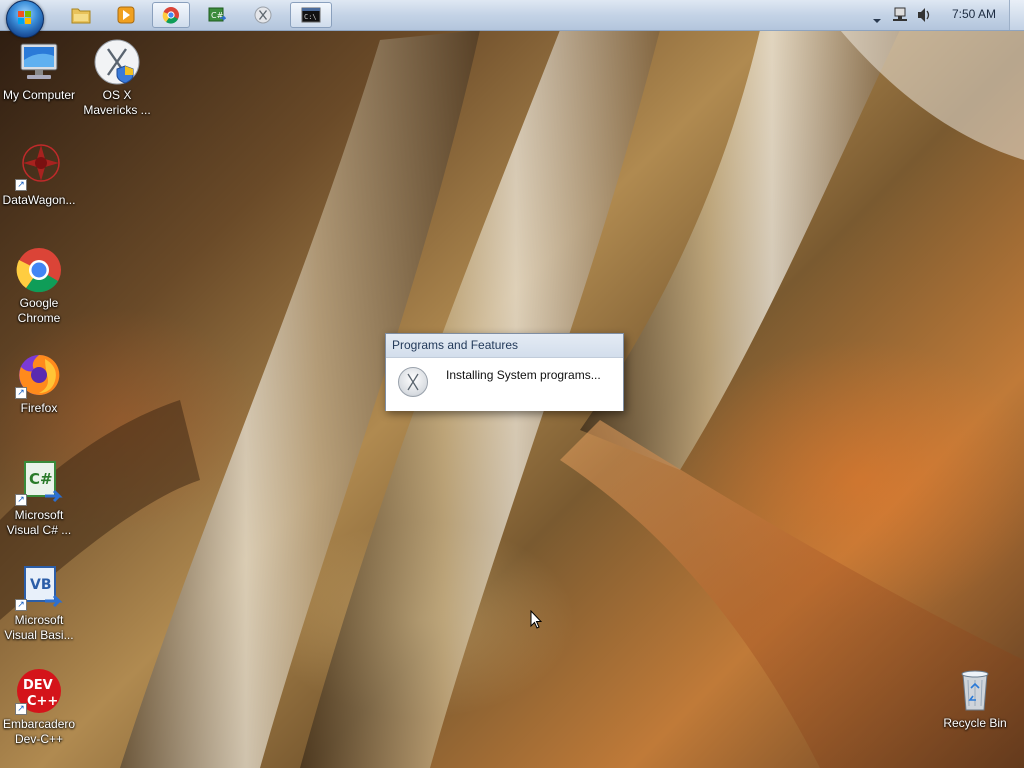 The image size is (1024, 768). I want to click on devcpp-icon: DEV C++ ↗, so click(39, 691).